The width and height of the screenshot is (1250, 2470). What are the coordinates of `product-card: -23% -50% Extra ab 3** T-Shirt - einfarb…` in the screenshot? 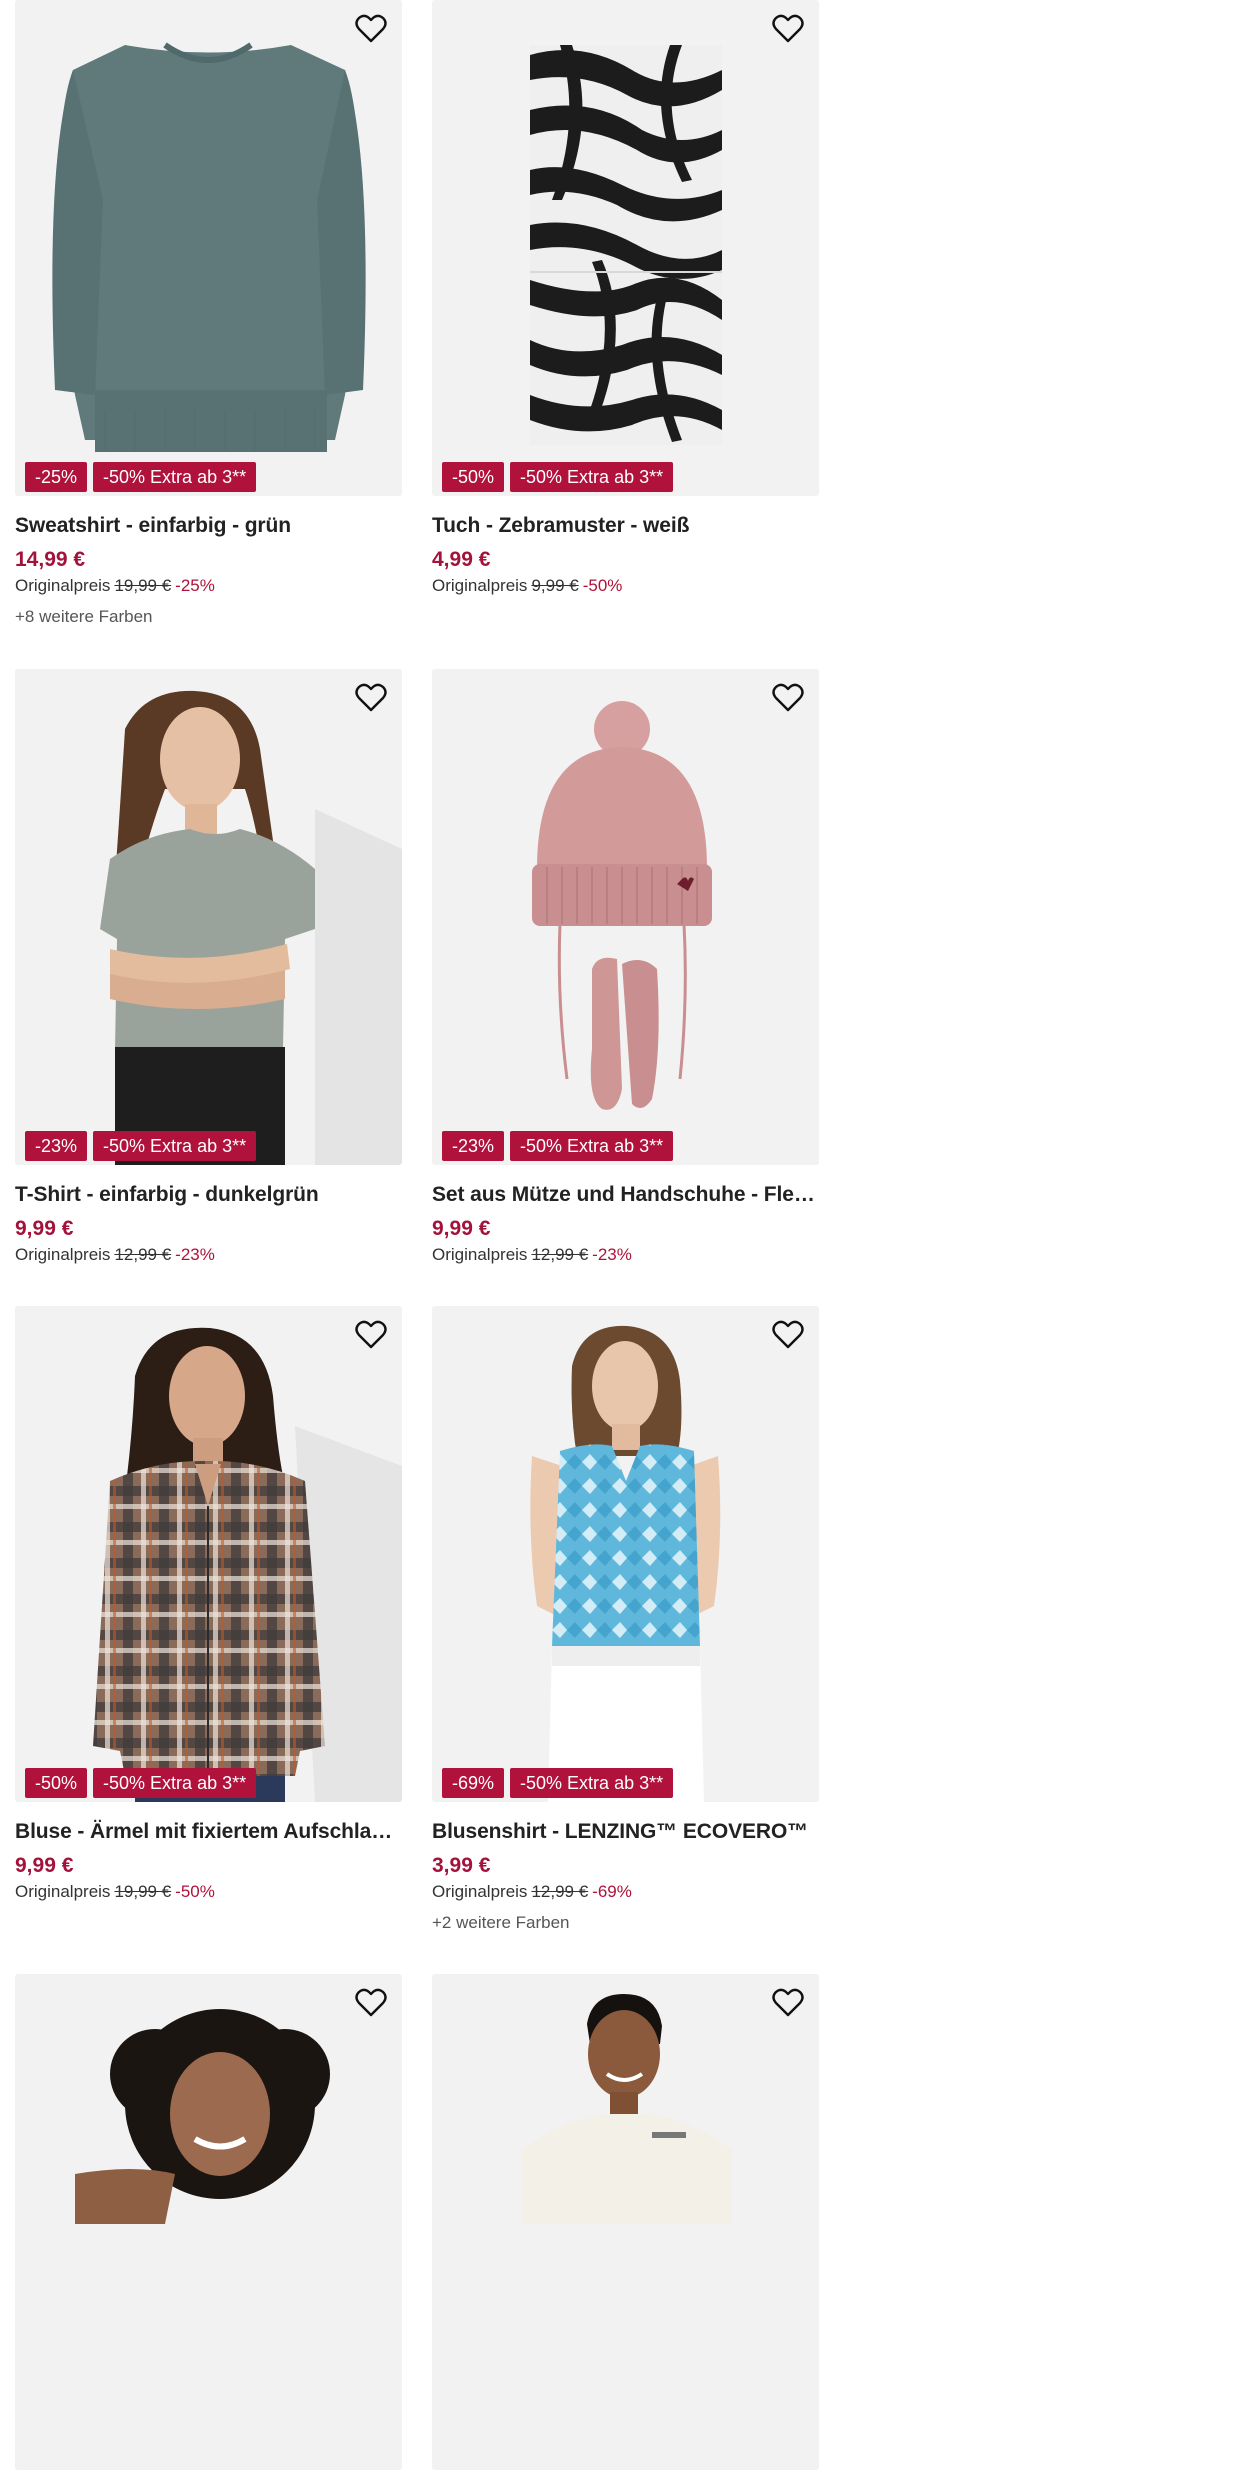 It's located at (208, 967).